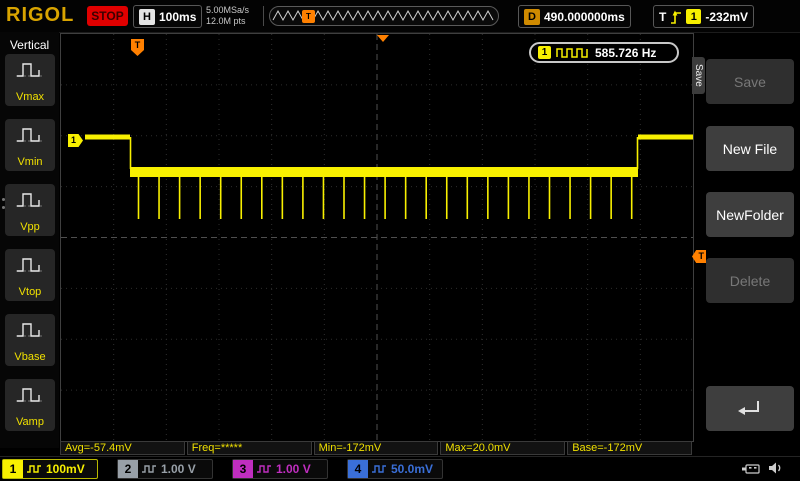 This screenshot has width=800, height=481. I want to click on delay-group: D 490.000000ms, so click(574, 16).